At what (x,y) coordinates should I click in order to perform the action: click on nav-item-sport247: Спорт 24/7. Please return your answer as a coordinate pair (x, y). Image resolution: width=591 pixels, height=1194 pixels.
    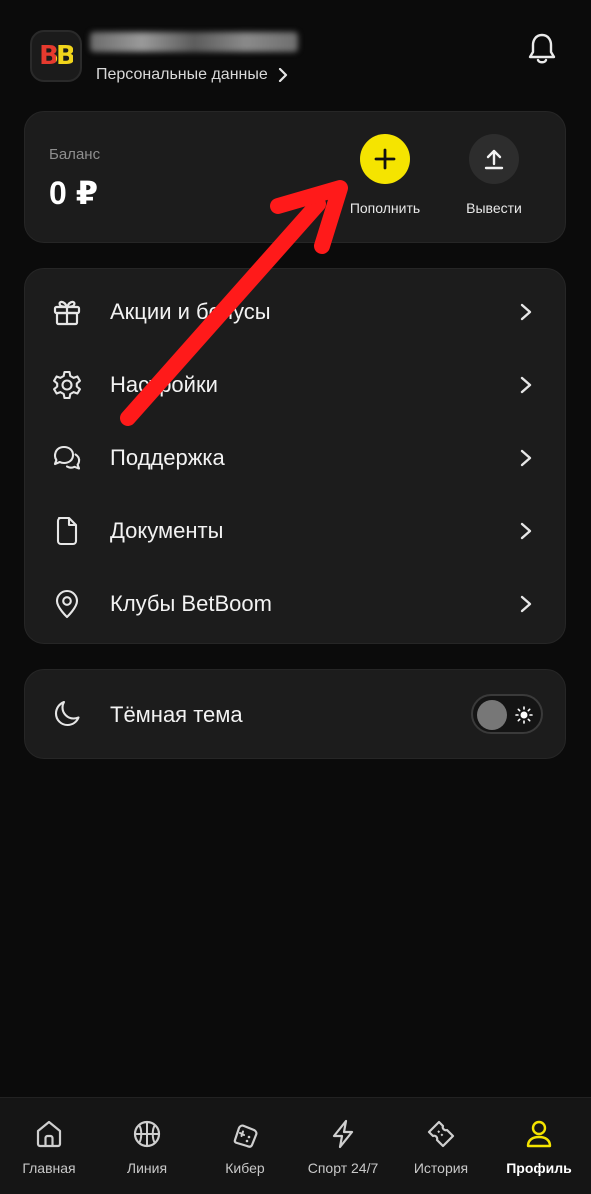
    Looking at the image, I should click on (343, 1146).